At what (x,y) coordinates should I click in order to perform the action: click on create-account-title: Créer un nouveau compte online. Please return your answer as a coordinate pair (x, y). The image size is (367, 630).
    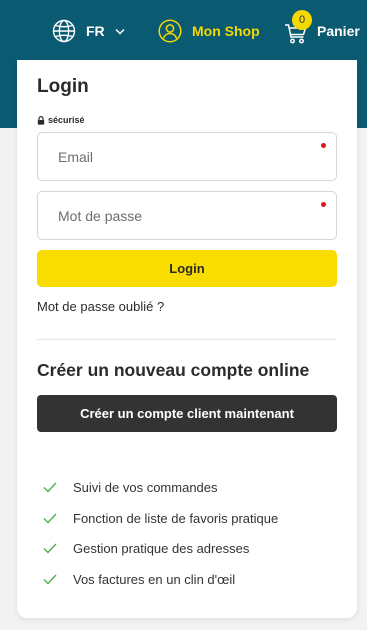
    Looking at the image, I should click on (173, 370).